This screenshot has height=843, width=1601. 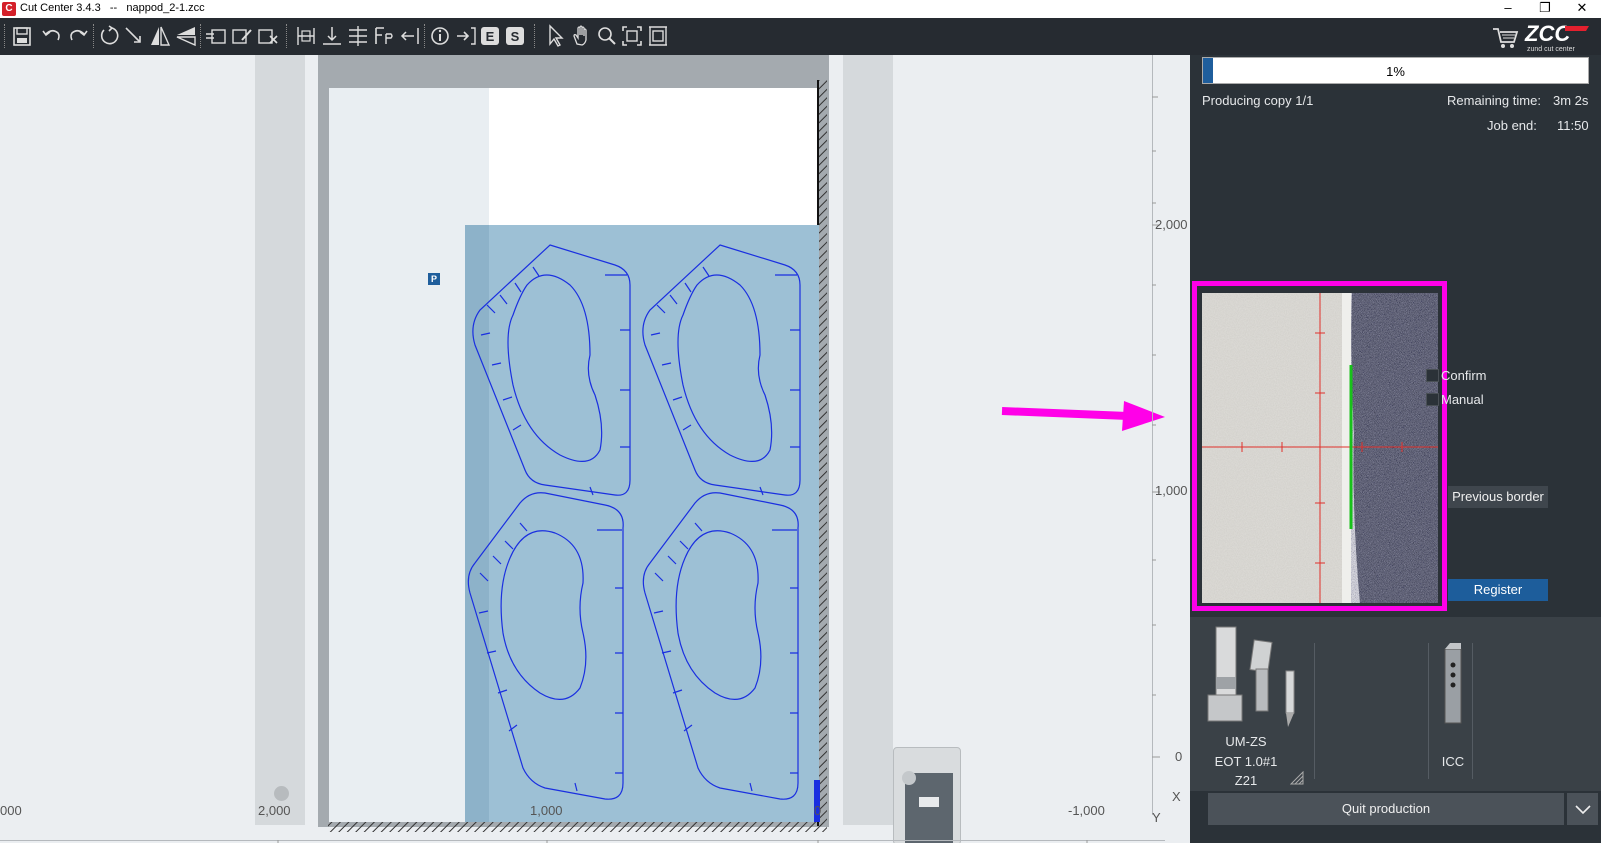 I want to click on x-tick-label: 1,000, so click(x=546, y=810).